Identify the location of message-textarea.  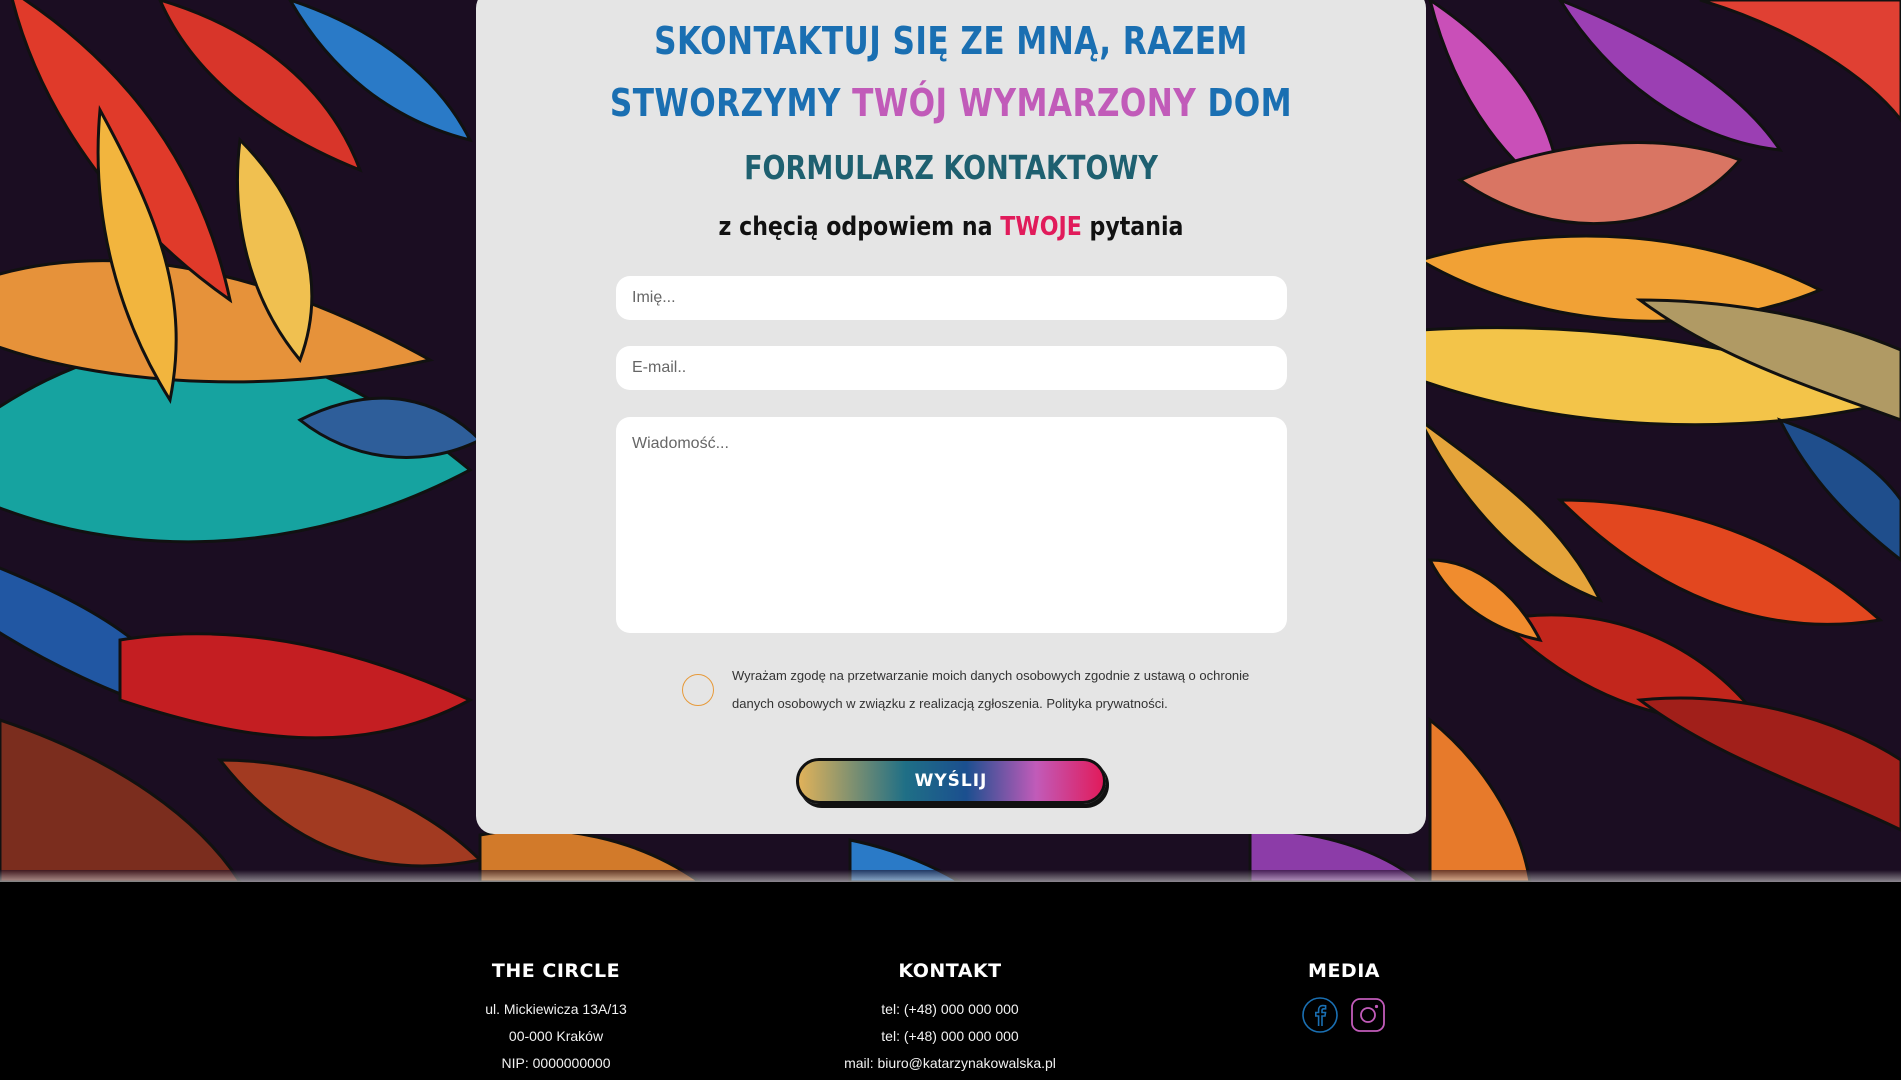
(951, 525).